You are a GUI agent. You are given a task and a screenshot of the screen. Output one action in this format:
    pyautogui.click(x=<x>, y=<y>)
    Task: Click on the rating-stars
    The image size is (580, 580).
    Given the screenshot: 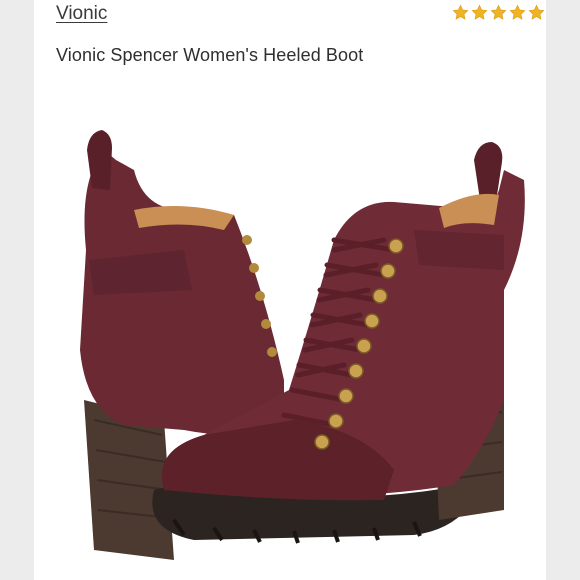 What is the action you would take?
    pyautogui.click(x=498, y=12)
    